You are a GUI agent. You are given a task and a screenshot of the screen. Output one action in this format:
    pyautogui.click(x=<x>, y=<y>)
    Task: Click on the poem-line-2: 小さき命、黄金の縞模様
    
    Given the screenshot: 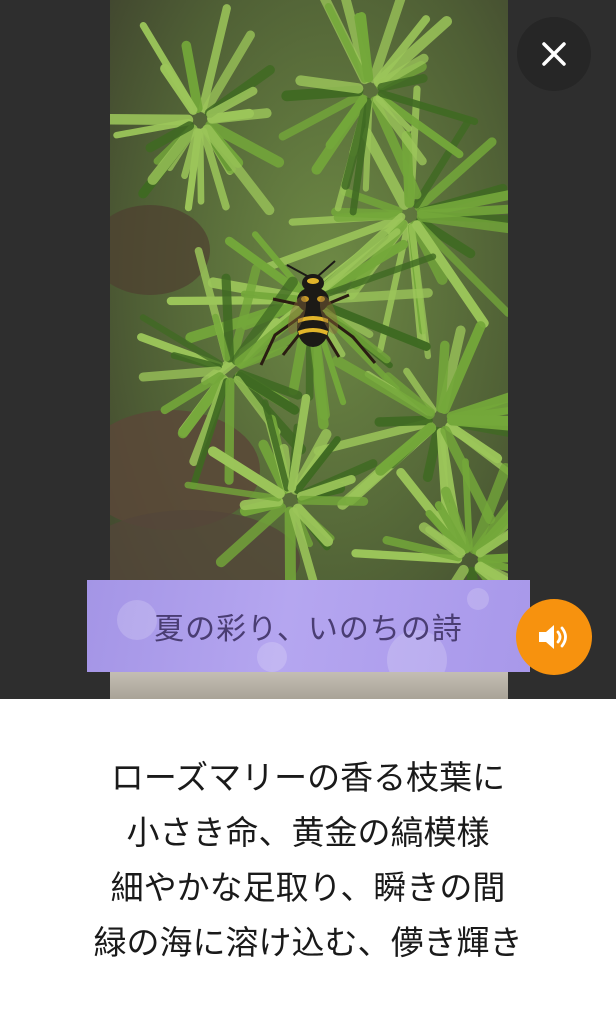 What is the action you would take?
    pyautogui.click(x=308, y=832)
    